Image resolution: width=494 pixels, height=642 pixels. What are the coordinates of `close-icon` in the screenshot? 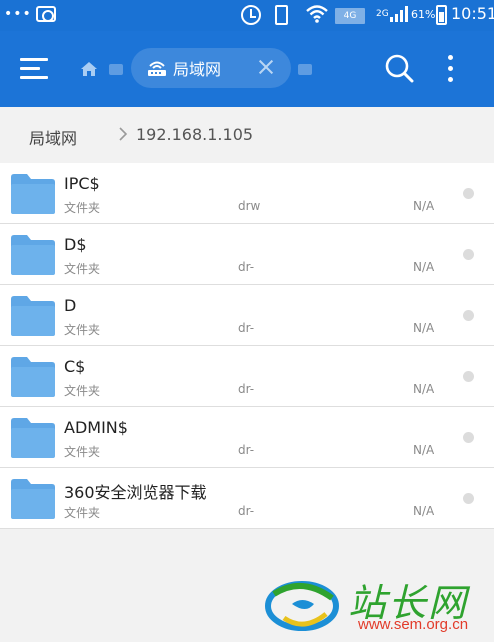 It's located at (266, 67).